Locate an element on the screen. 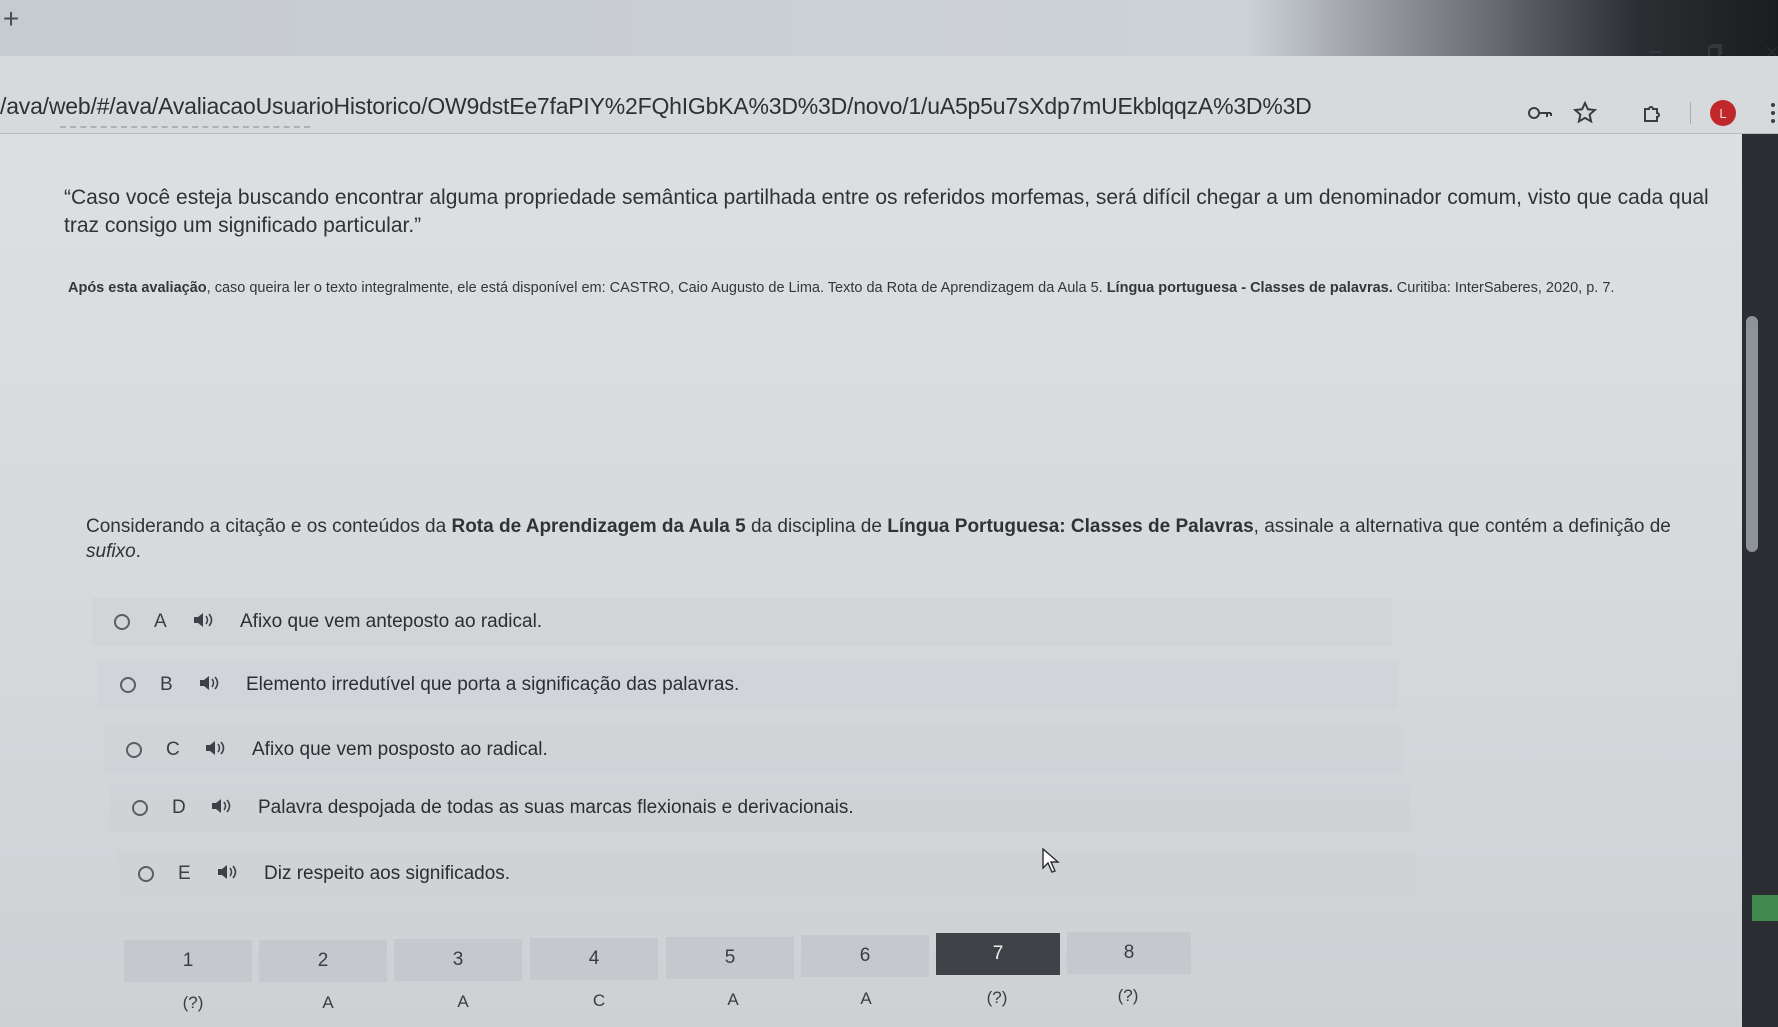 The width and height of the screenshot is (1778, 1027). clipped-text-line is located at coordinates (185, 124).